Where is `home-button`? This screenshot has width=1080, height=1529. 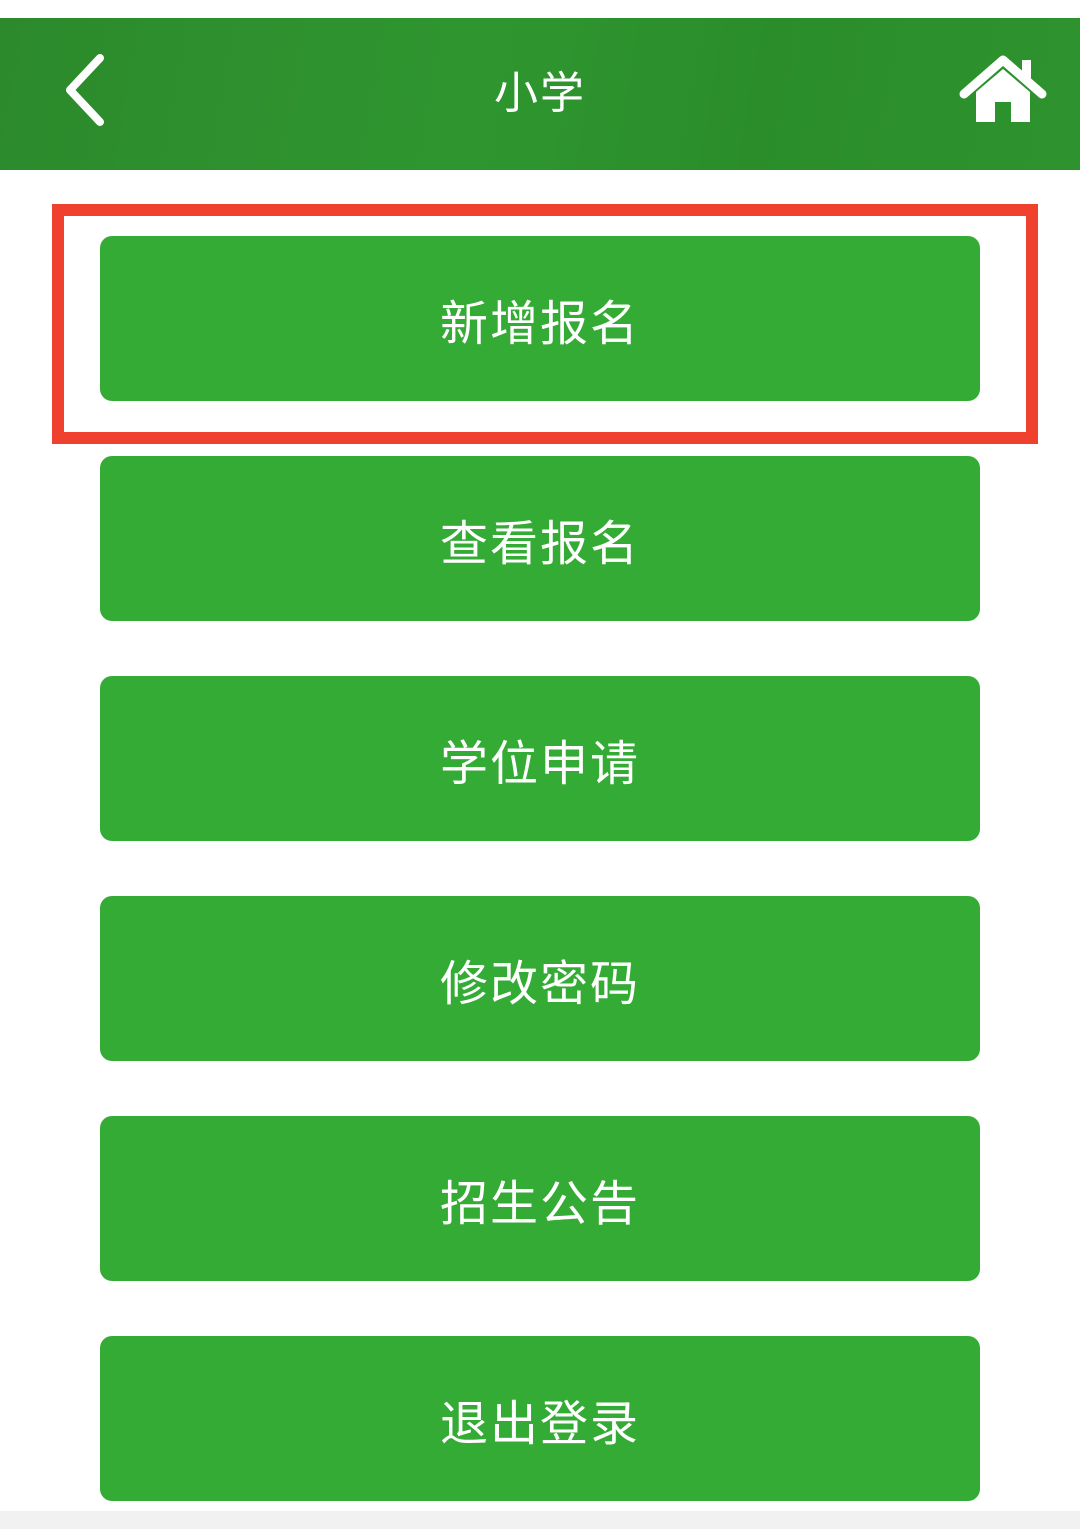
home-button is located at coordinates (1003, 90).